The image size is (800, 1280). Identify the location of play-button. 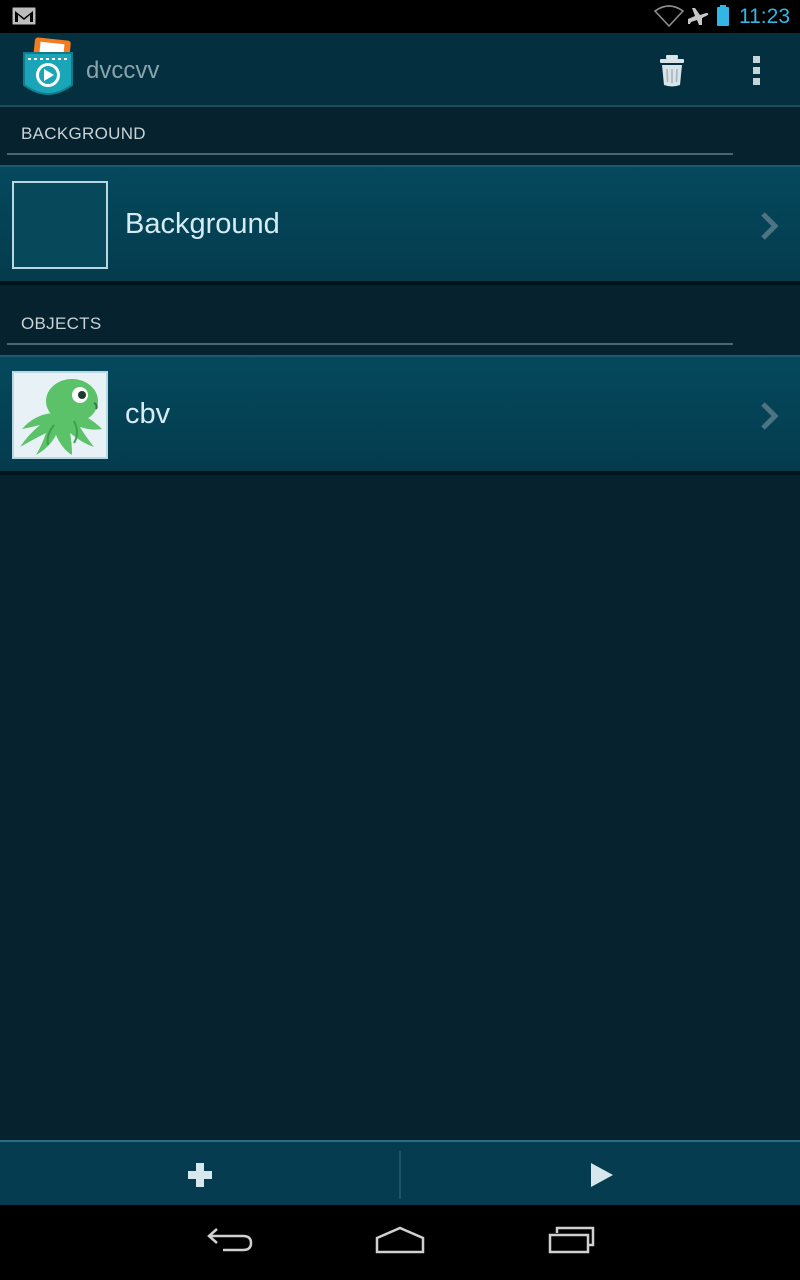
(600, 1174).